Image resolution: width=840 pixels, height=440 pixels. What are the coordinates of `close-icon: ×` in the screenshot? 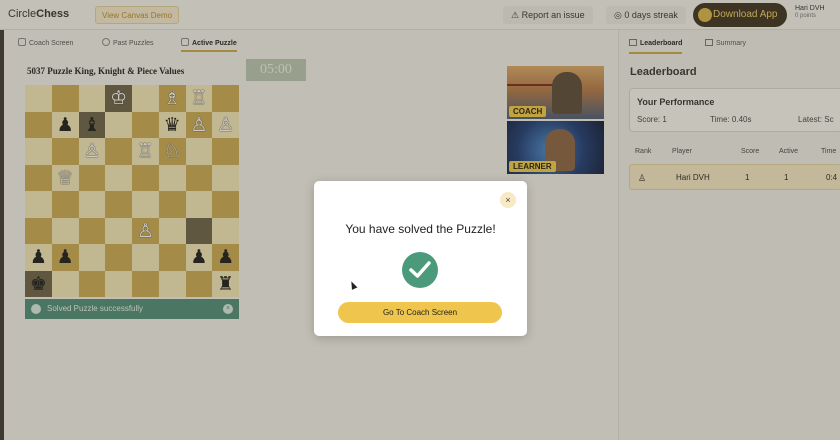 It's located at (508, 200).